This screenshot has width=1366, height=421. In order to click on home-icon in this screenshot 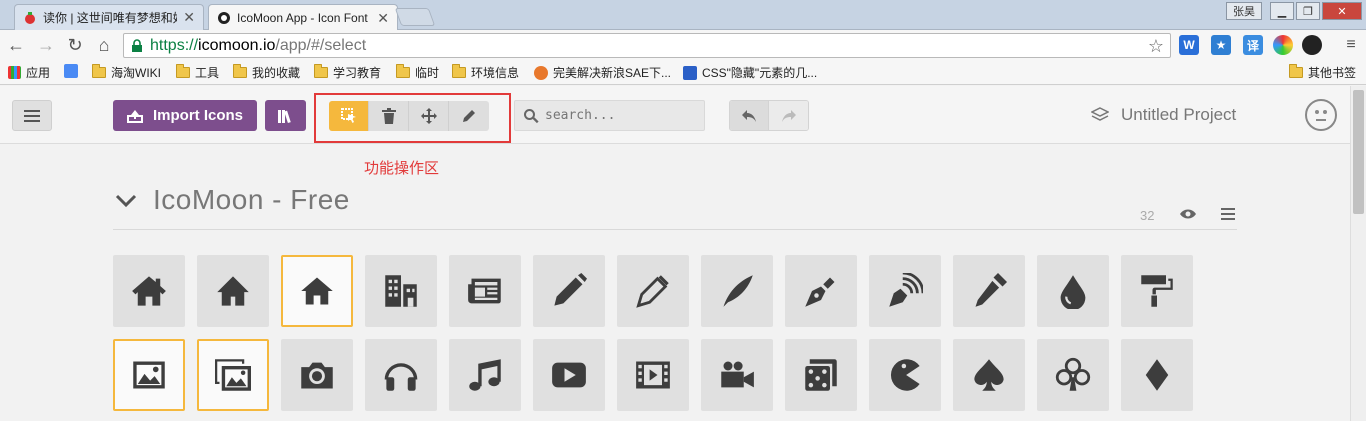, I will do `click(317, 291)`.